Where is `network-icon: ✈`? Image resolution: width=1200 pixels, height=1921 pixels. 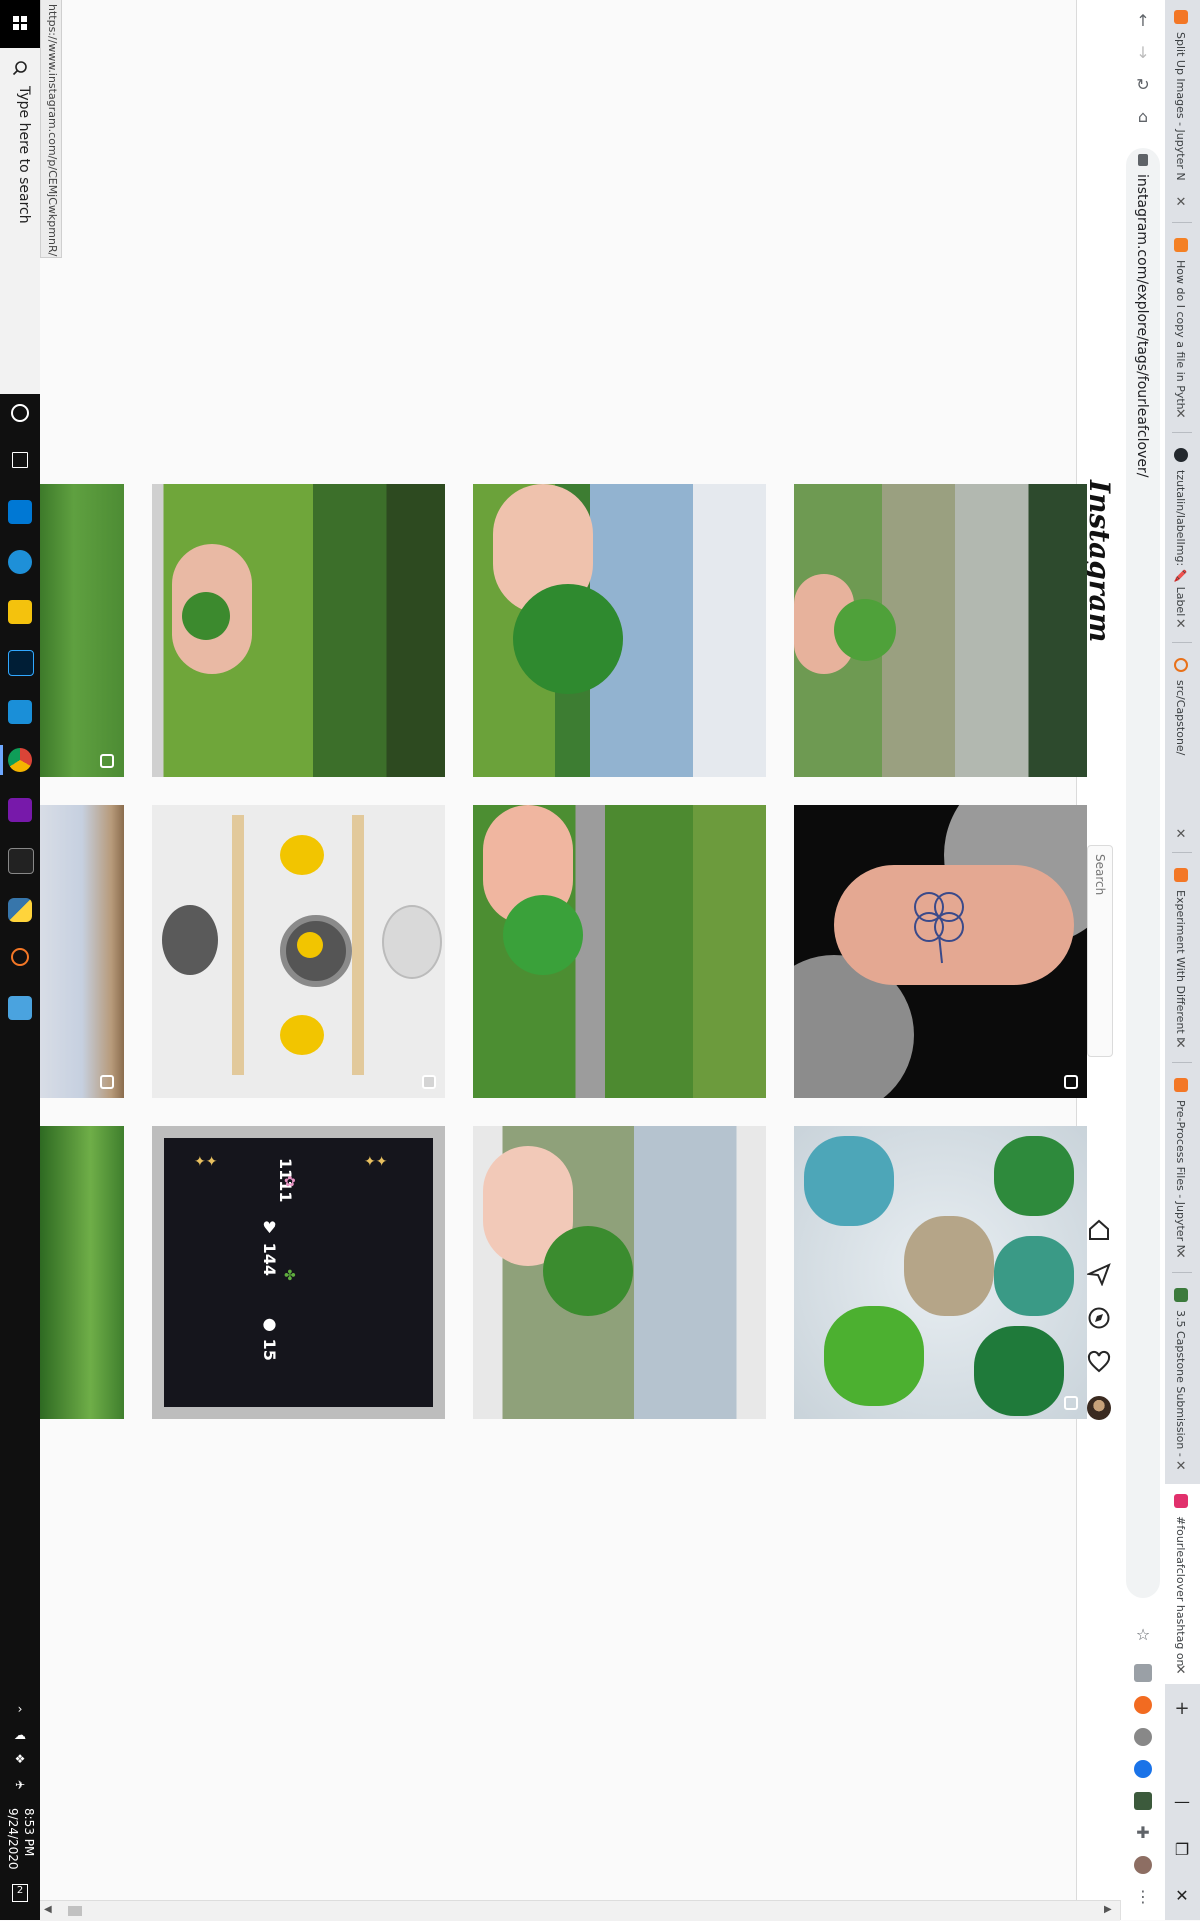
network-icon: ✈ is located at coordinates (20, 1786).